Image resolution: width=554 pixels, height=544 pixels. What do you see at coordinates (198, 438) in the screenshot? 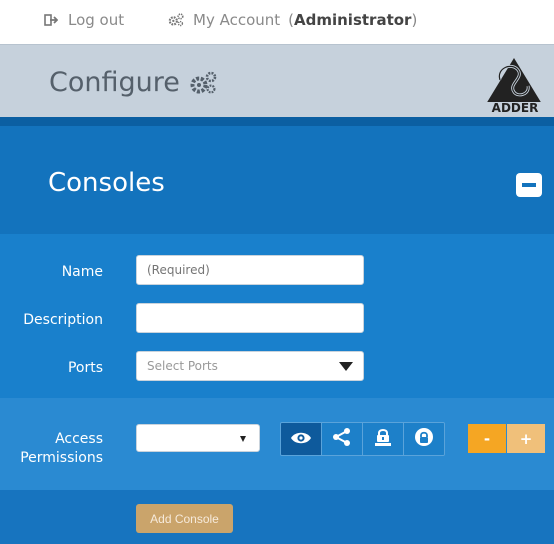
I see `access-user-select` at bounding box center [198, 438].